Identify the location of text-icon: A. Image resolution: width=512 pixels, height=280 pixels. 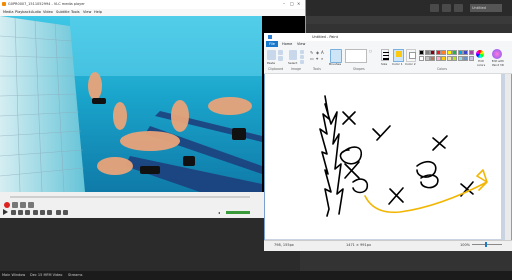
(322, 52).